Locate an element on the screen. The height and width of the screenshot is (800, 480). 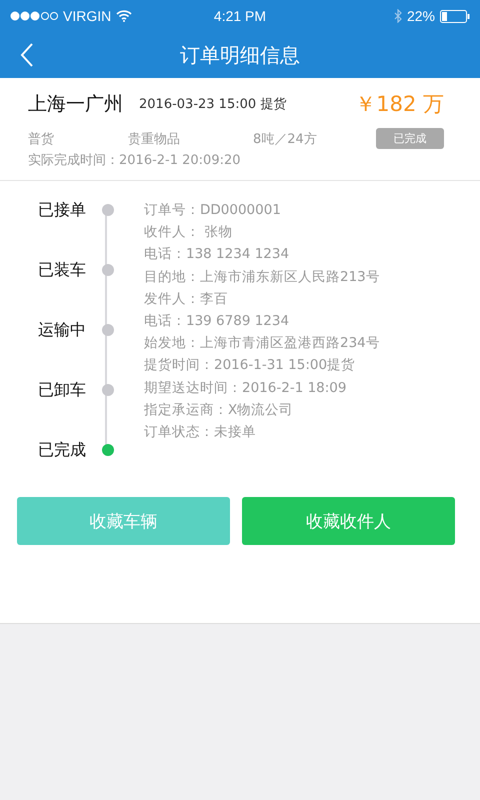
clock-time: 4:21 PM is located at coordinates (240, 16).